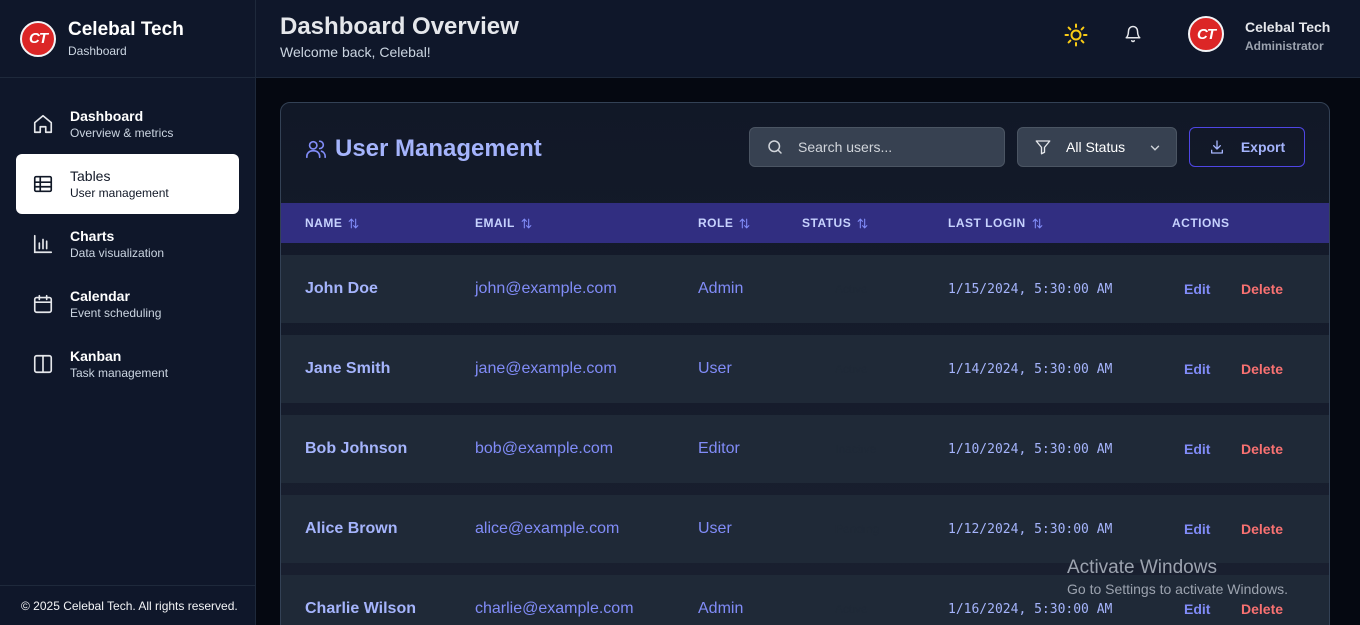 This screenshot has width=1360, height=625. What do you see at coordinates (546, 288) in the screenshot?
I see `cell-email: john@example.com` at bounding box center [546, 288].